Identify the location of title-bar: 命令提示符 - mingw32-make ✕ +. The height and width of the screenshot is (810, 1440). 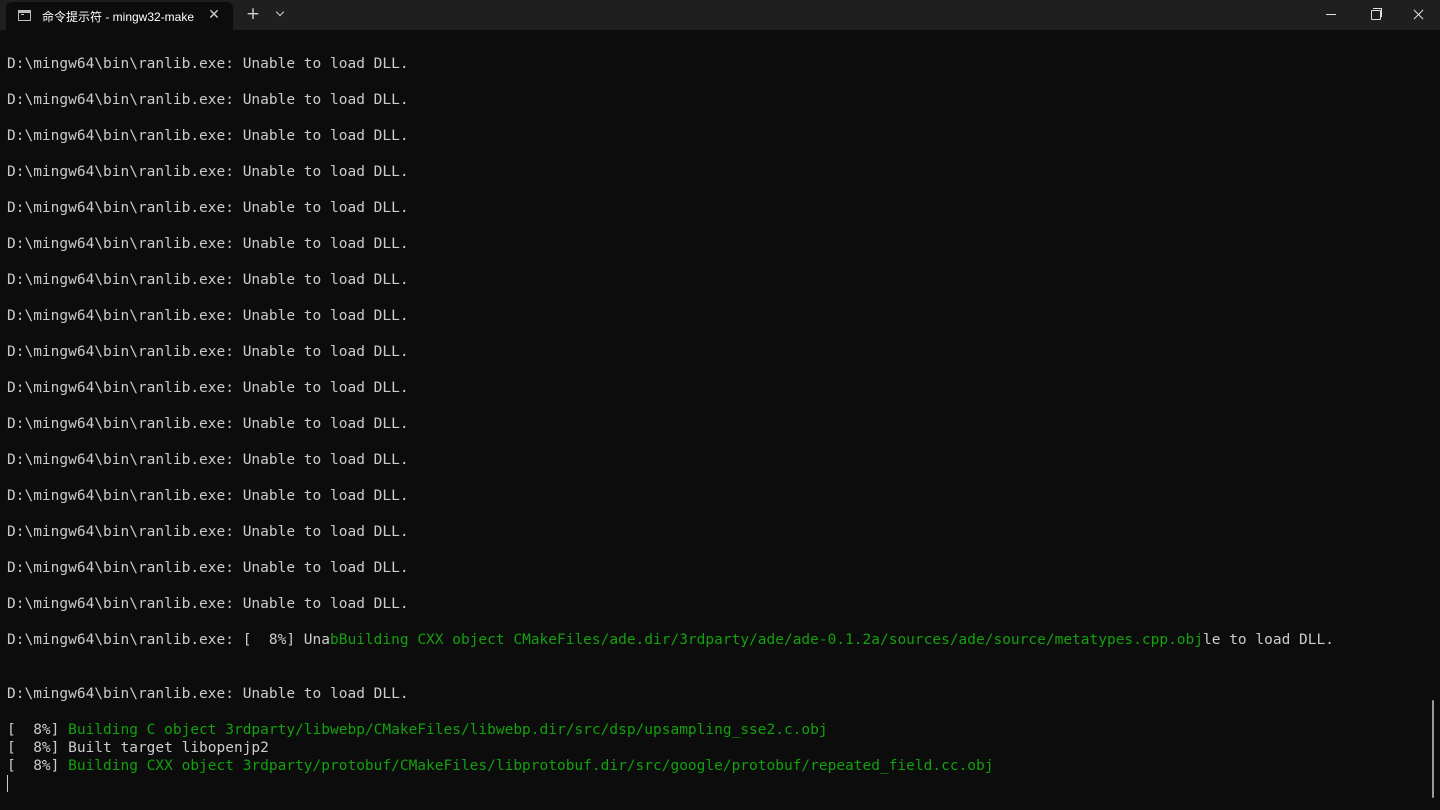
(720, 15).